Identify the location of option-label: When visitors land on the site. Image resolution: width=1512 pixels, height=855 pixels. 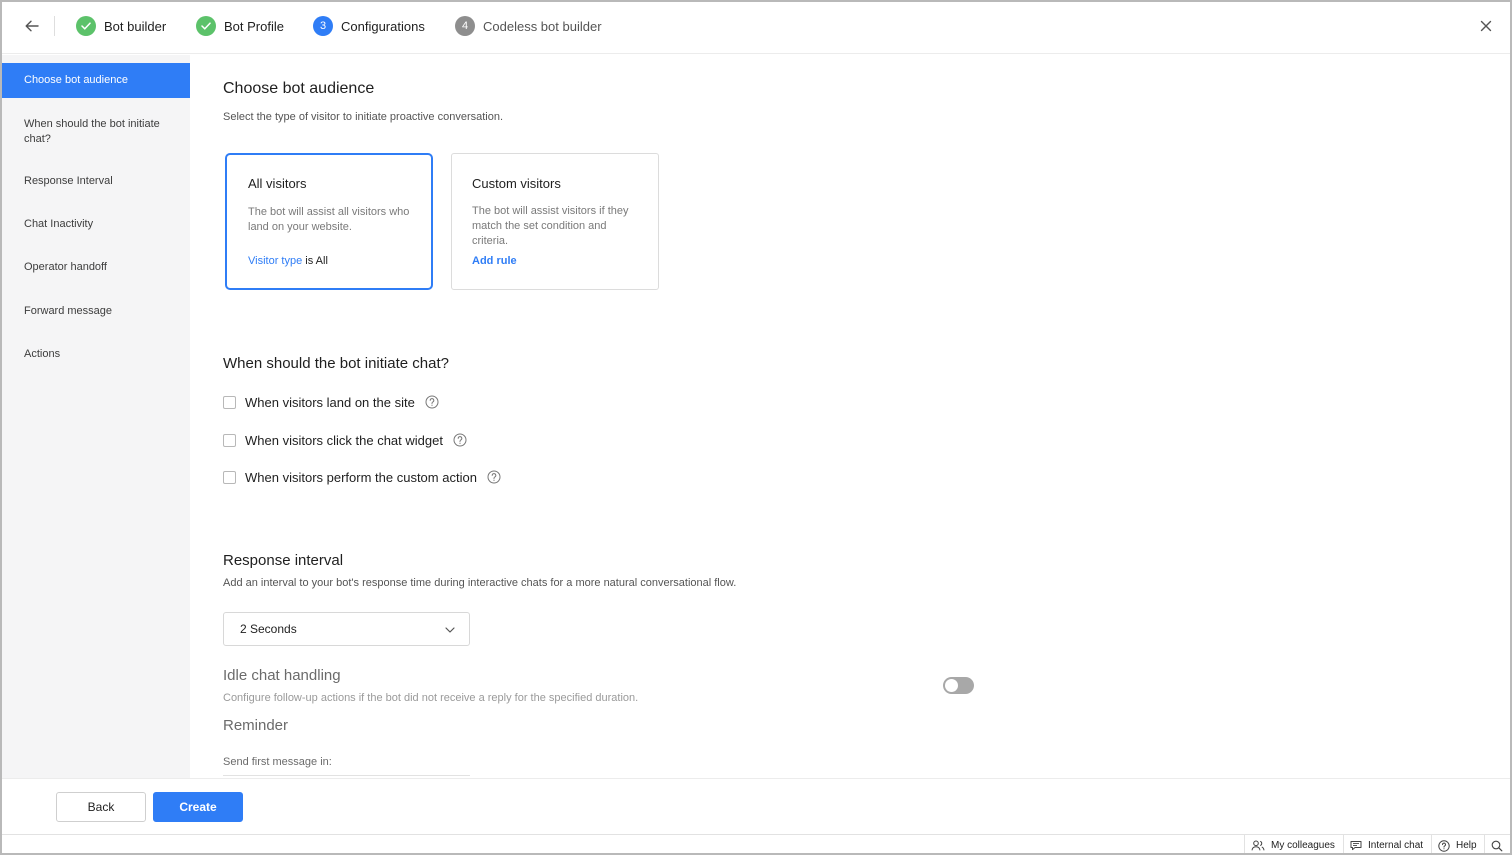
(330, 402).